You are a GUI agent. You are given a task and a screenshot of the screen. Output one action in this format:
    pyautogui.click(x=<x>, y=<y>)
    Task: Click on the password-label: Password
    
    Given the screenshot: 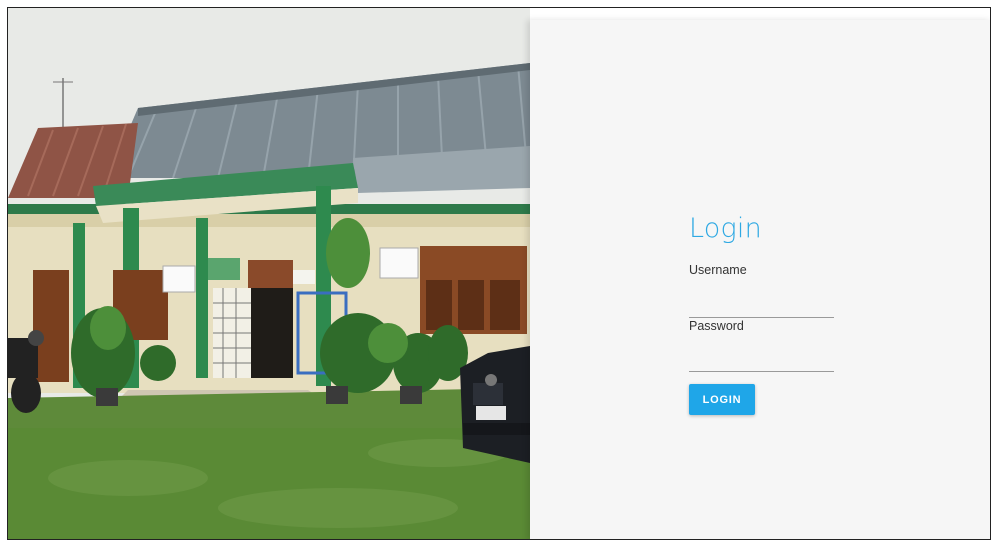 What is the action you would take?
    pyautogui.click(x=716, y=326)
    